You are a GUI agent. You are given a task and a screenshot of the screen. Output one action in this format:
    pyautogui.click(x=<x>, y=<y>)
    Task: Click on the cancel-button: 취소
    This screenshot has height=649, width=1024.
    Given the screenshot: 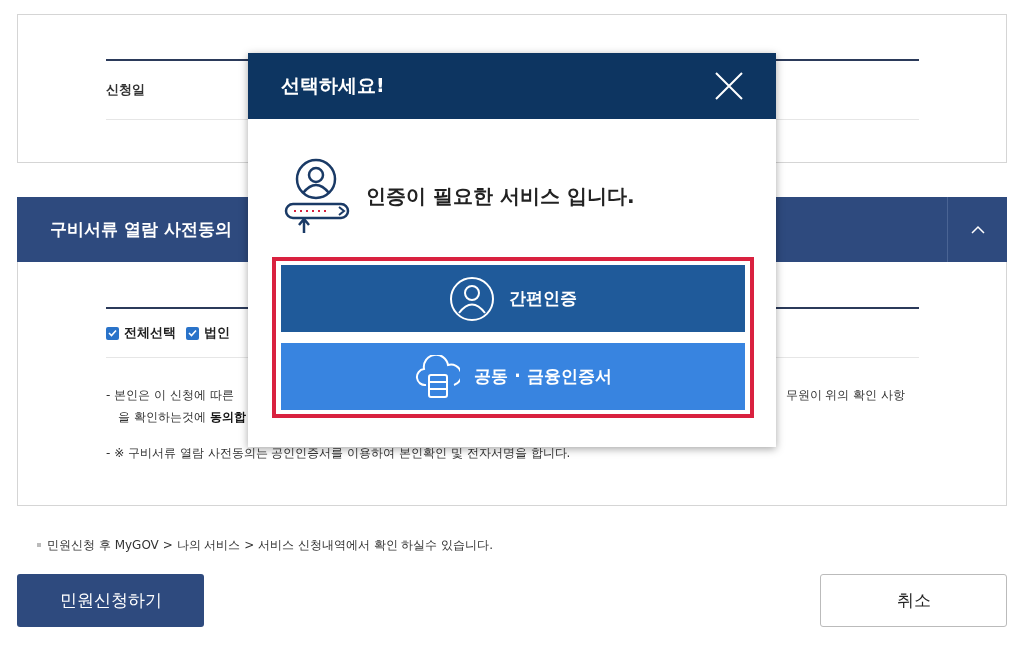 What is the action you would take?
    pyautogui.click(x=913, y=600)
    